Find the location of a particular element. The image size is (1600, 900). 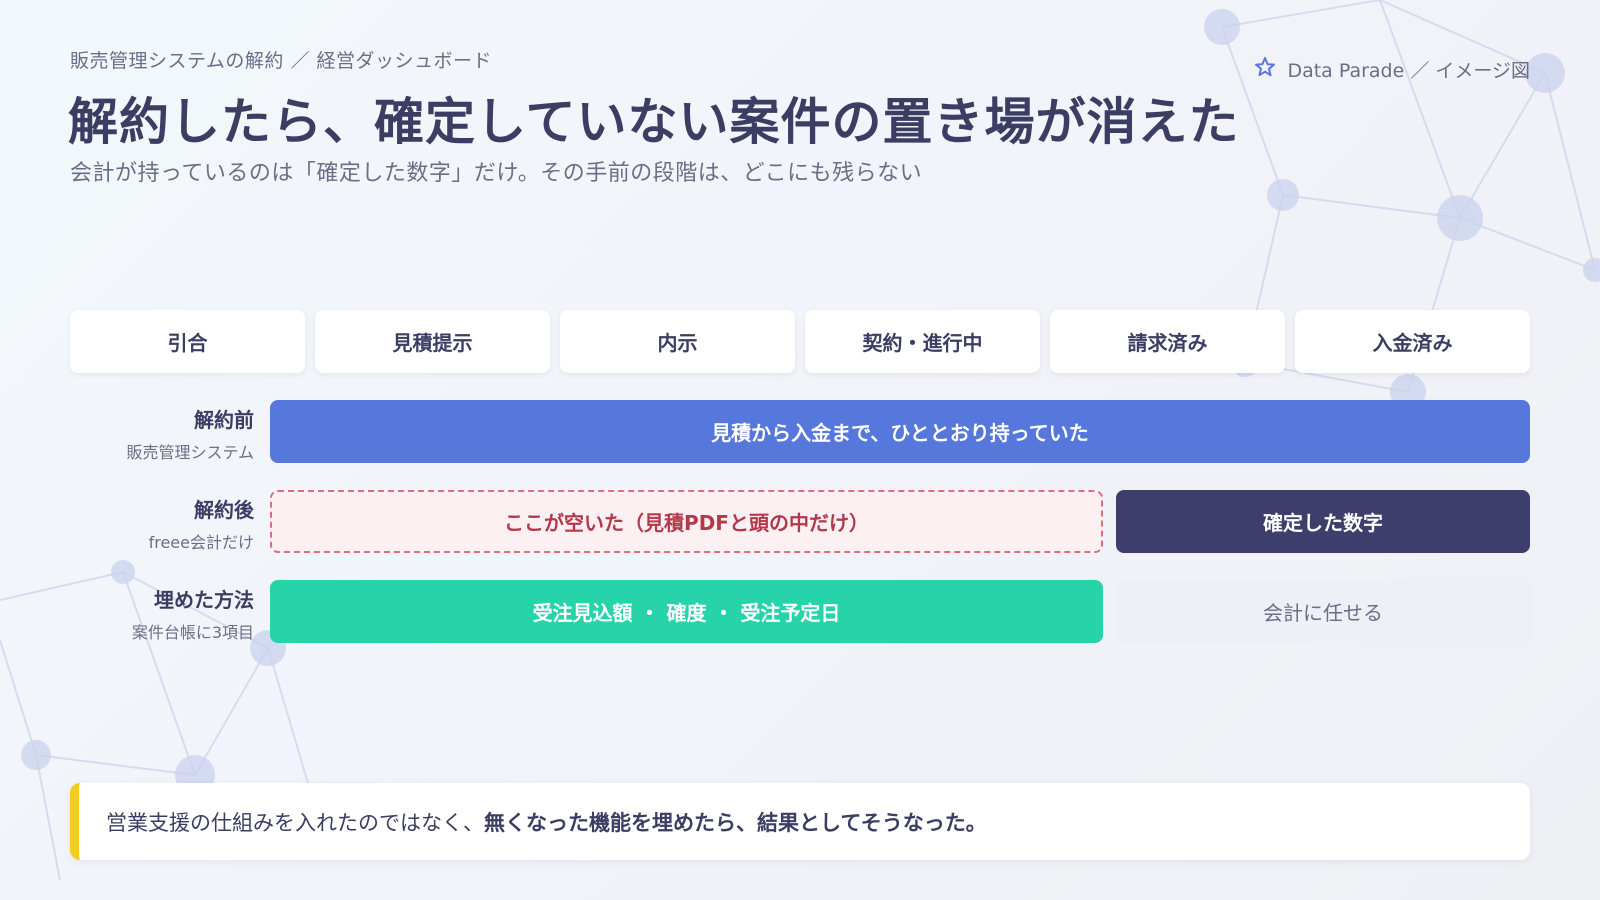

brand-label: Data Parade ／ イメージ図 is located at coordinates (1408, 71).